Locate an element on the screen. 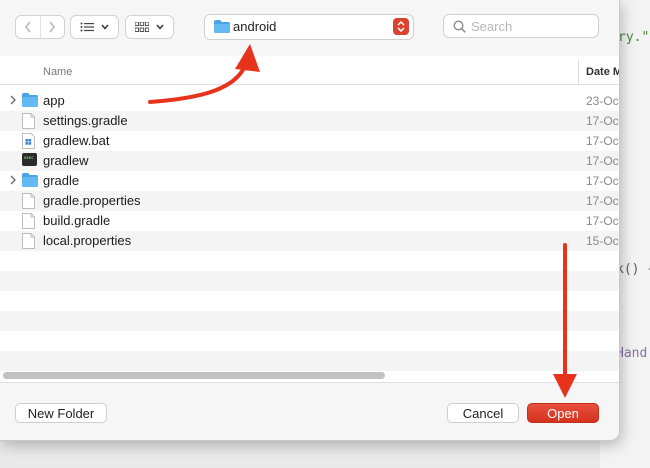 The image size is (650, 468). toolbar: android Search is located at coordinates (309, 28).